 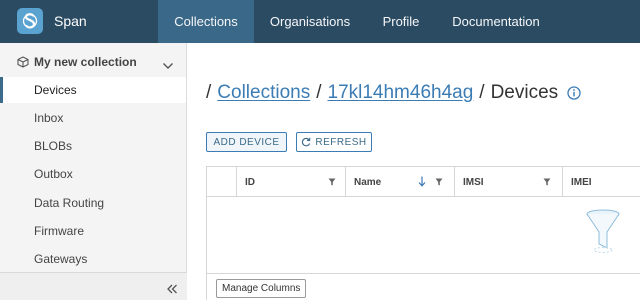 What do you see at coordinates (246, 142) in the screenshot?
I see `add-device-button: ADD DEVICE` at bounding box center [246, 142].